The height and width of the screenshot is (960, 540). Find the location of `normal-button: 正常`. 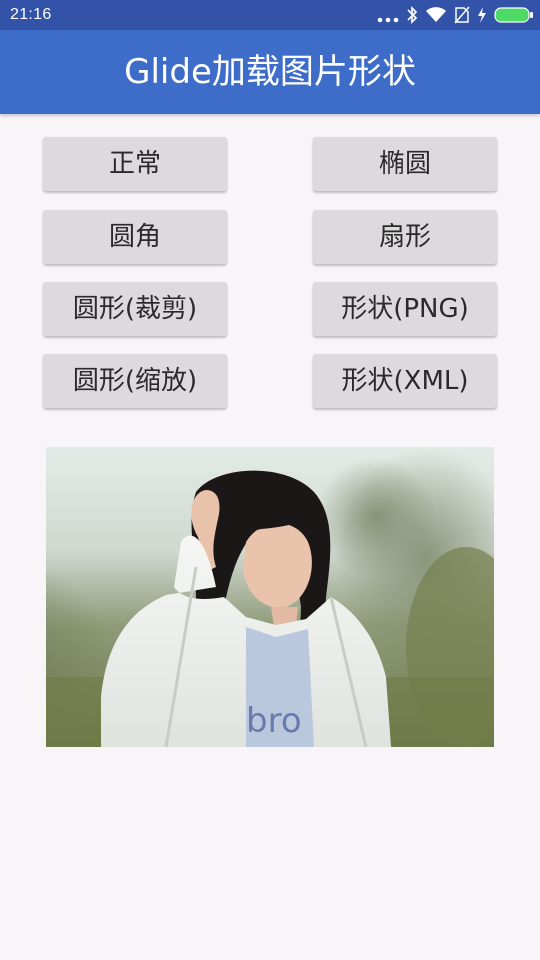

normal-button: 正常 is located at coordinates (135, 164).